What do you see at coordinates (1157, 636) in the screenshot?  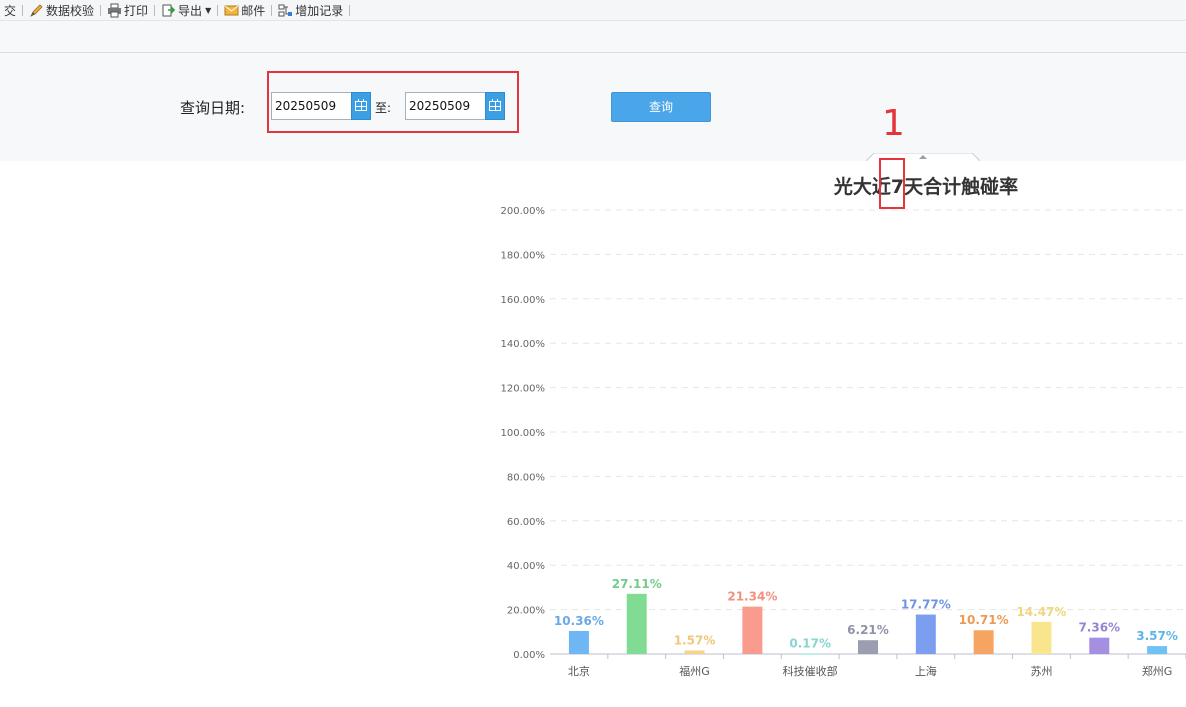 I see `data-label: 3.57%` at bounding box center [1157, 636].